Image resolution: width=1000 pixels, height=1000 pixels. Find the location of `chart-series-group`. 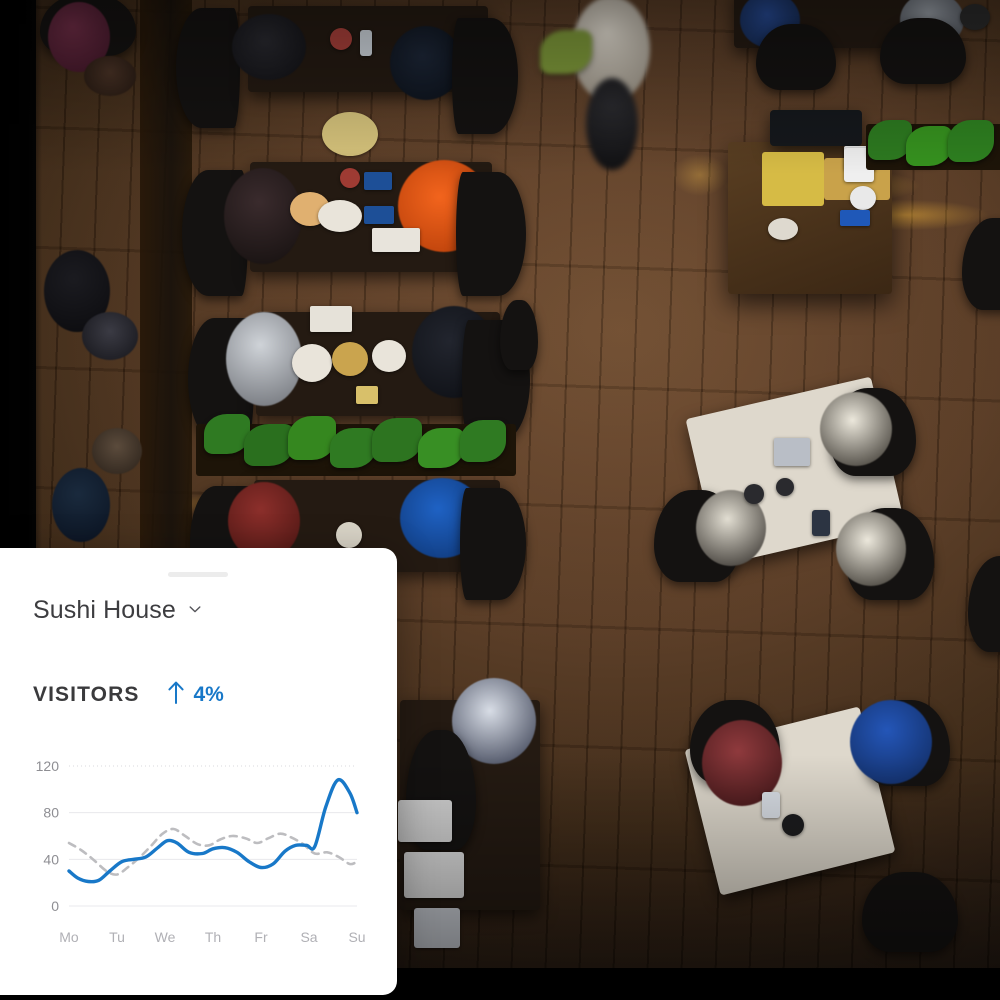

chart-series-group is located at coordinates (213, 830).